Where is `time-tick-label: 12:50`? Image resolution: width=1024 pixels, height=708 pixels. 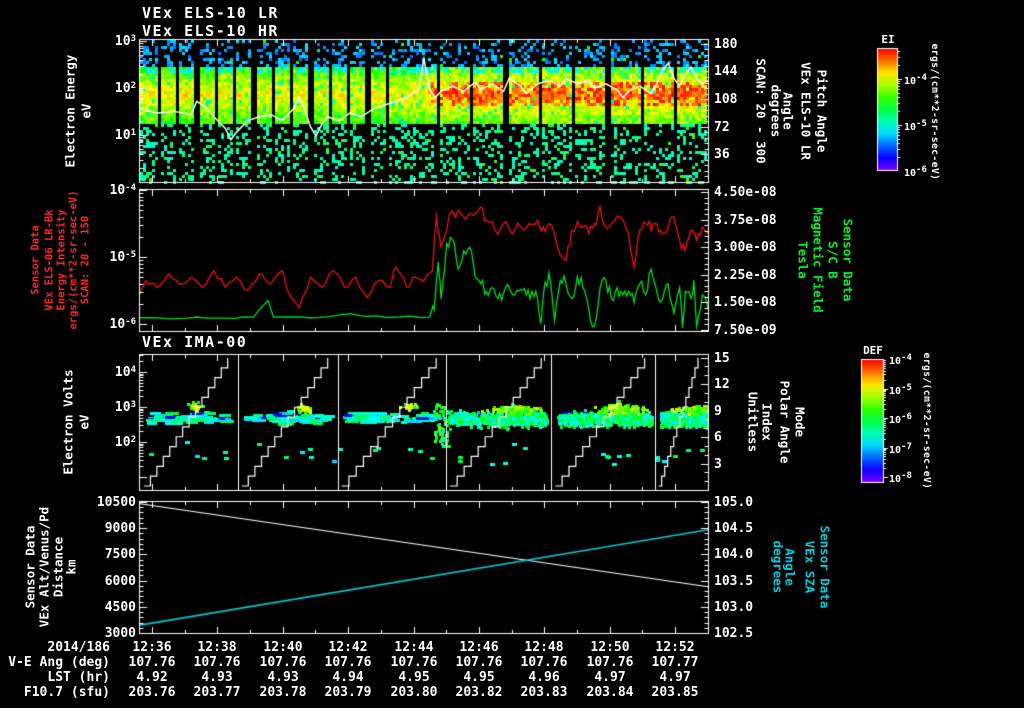
time-tick-label: 12:50 is located at coordinates (610, 647).